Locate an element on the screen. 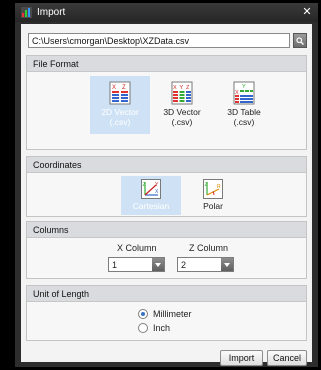 The image size is (321, 370). 2d-vector-icon: X Z is located at coordinates (120, 93).